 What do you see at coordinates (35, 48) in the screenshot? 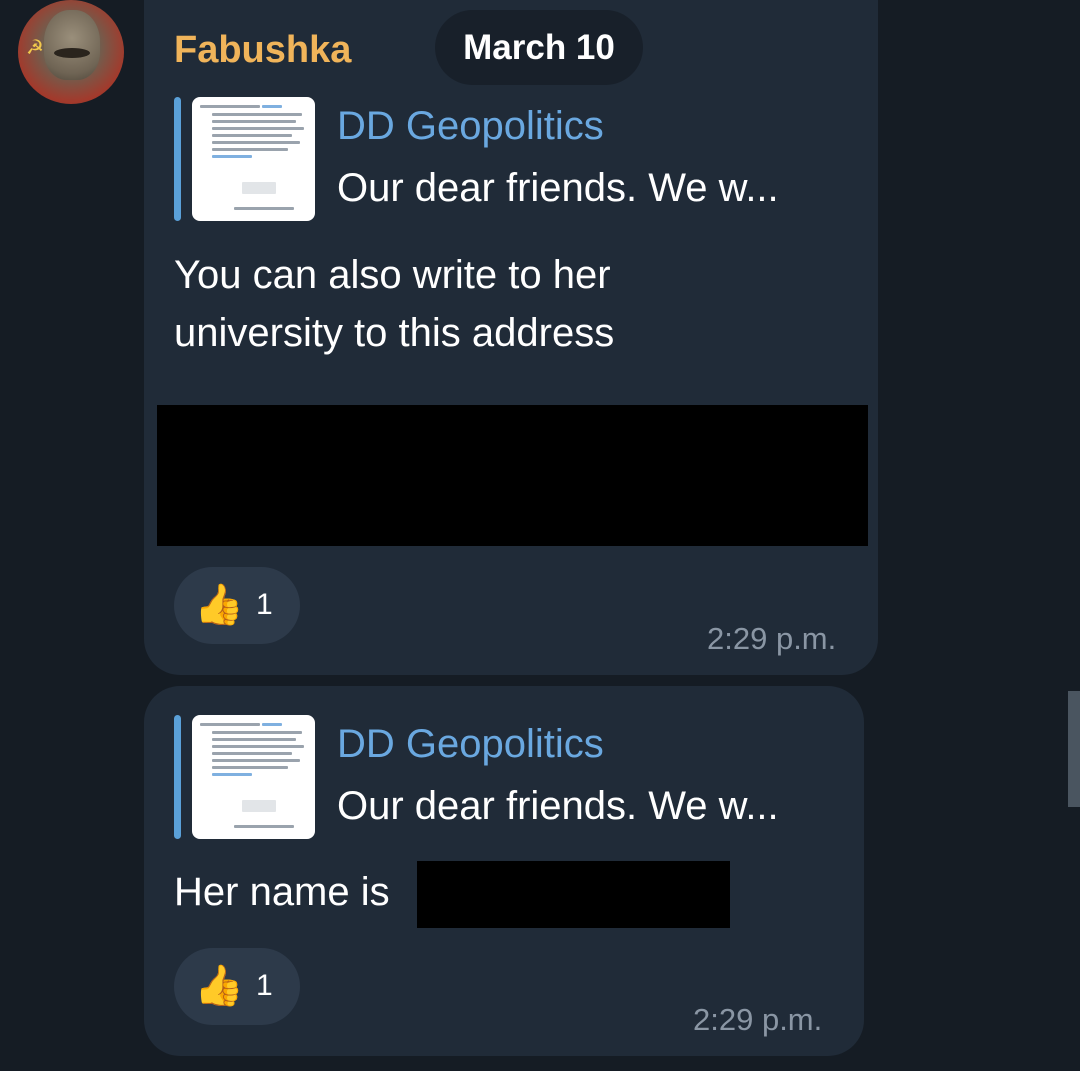
I see `hammer-sickle-icon: ☭` at bounding box center [35, 48].